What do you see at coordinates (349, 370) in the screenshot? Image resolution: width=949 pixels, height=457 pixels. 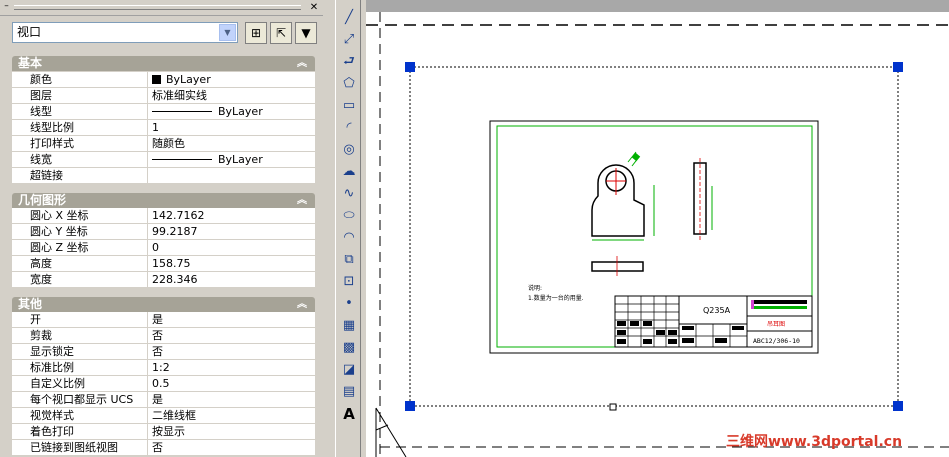 I see `region-icon: ◪` at bounding box center [349, 370].